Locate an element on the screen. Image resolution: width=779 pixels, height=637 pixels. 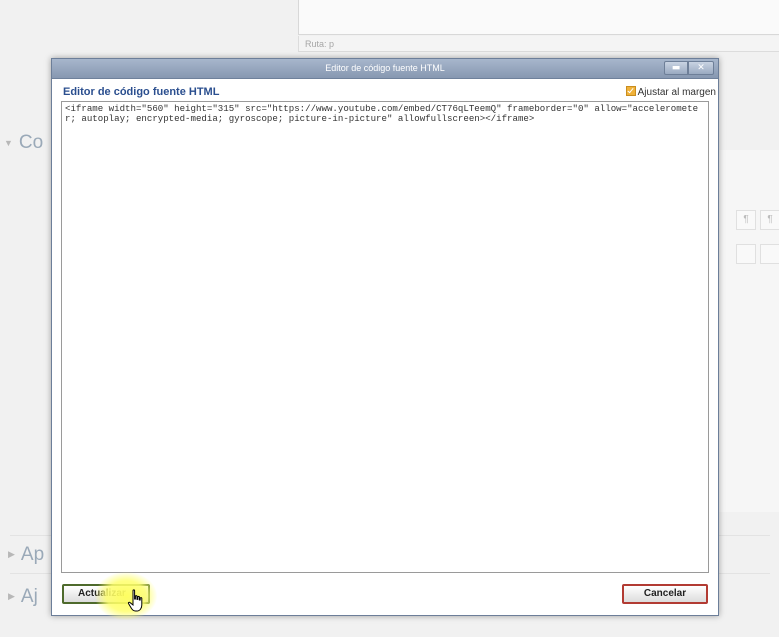
cancel-button: Cancelar is located at coordinates (665, 594).